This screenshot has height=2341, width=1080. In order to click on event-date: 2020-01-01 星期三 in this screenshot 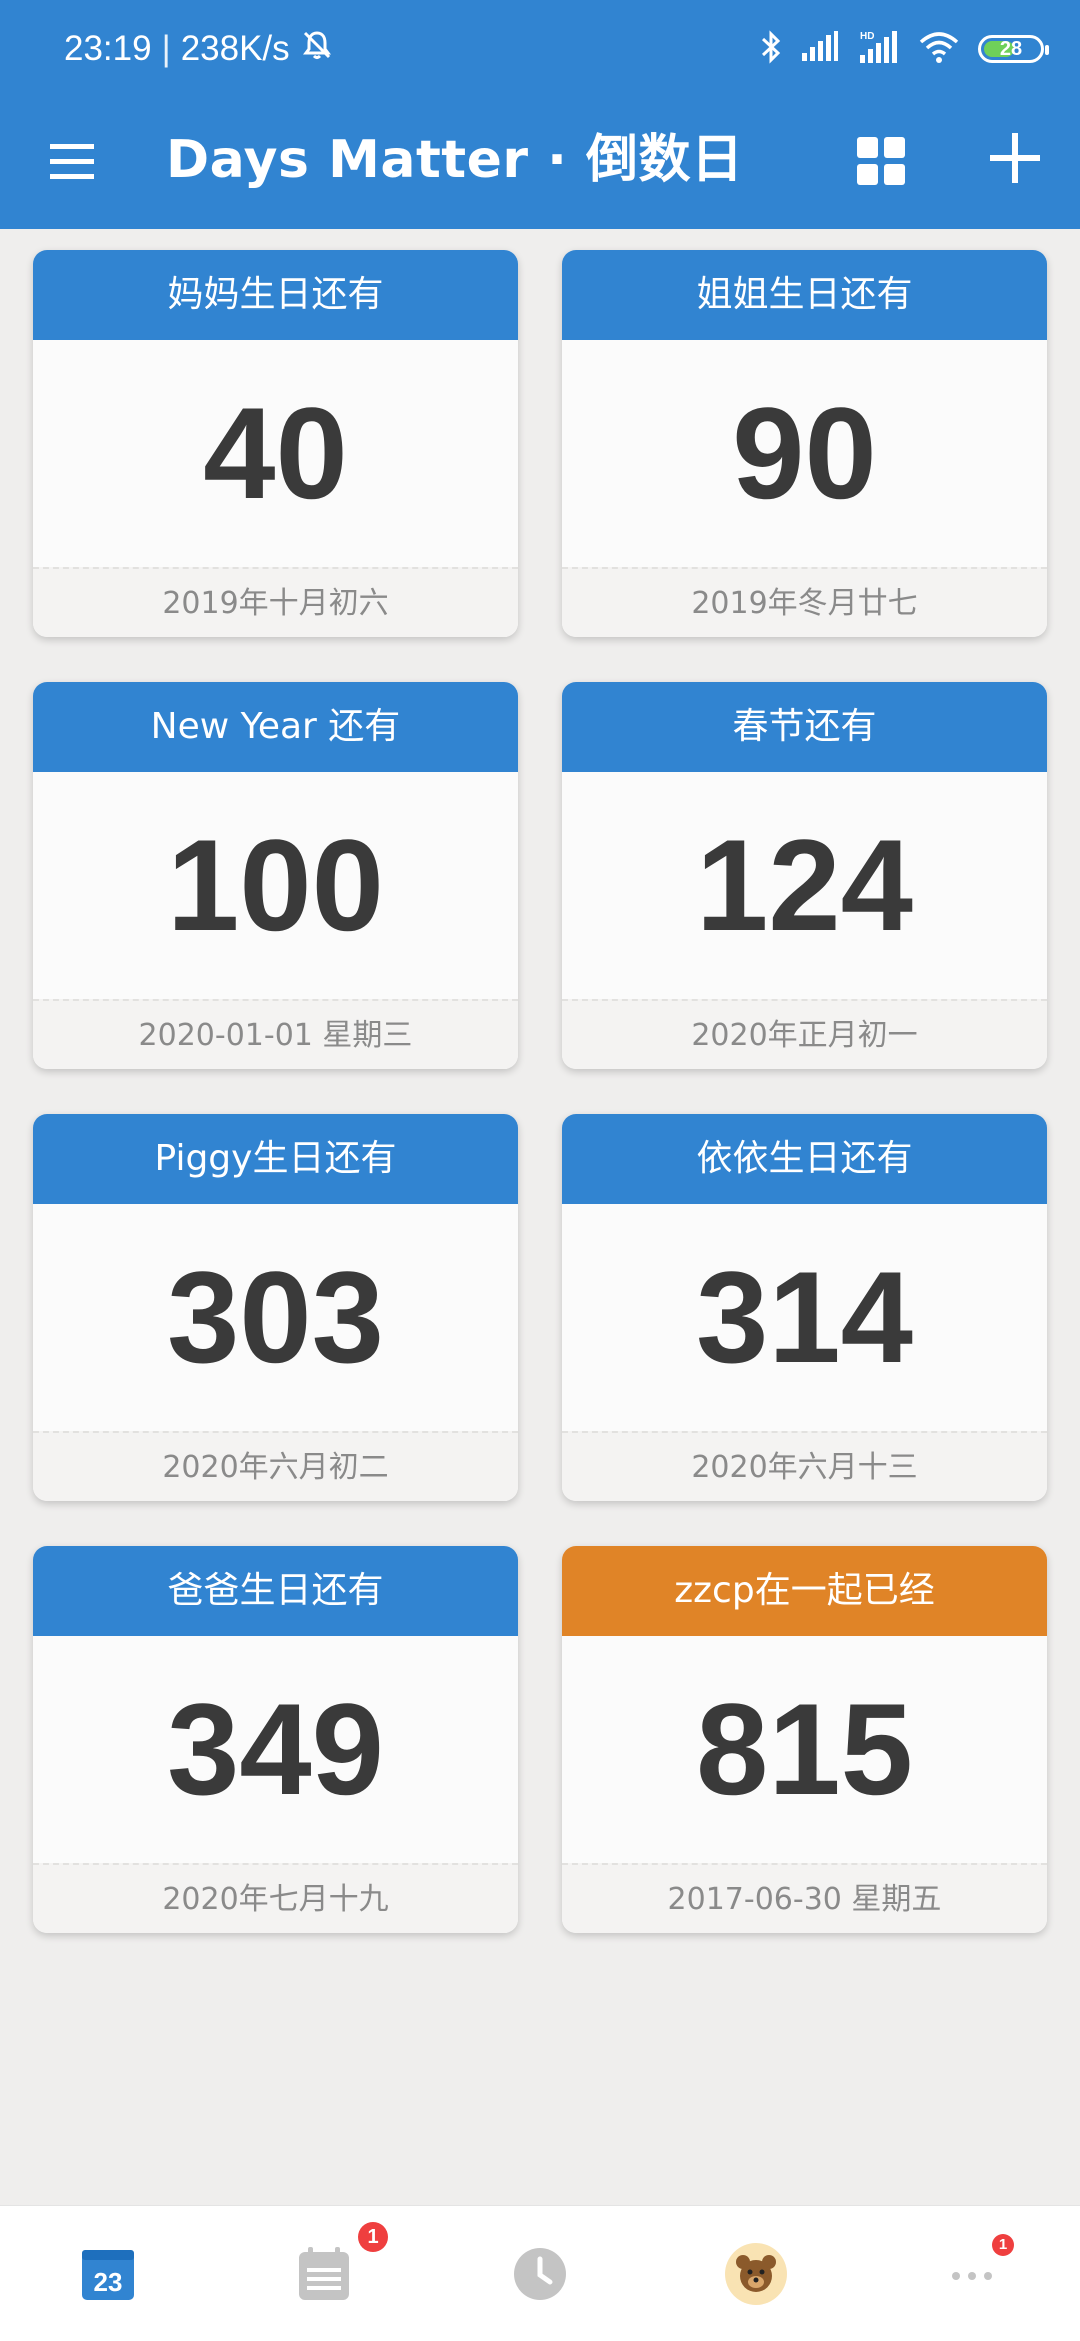, I will do `click(275, 1034)`.